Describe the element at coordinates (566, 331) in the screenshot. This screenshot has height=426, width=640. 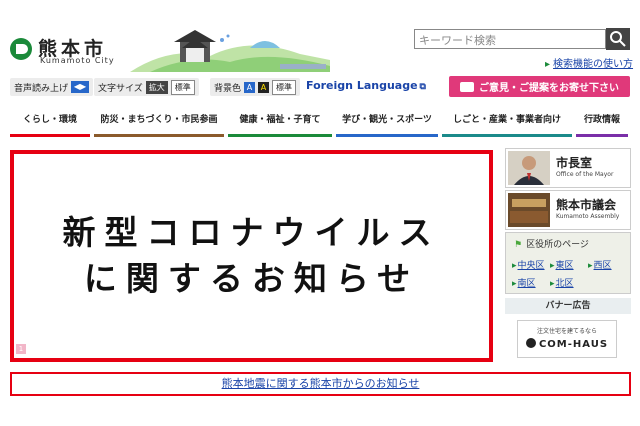
I see `ad-subtext: 注文住宅を建てるなら` at that location.